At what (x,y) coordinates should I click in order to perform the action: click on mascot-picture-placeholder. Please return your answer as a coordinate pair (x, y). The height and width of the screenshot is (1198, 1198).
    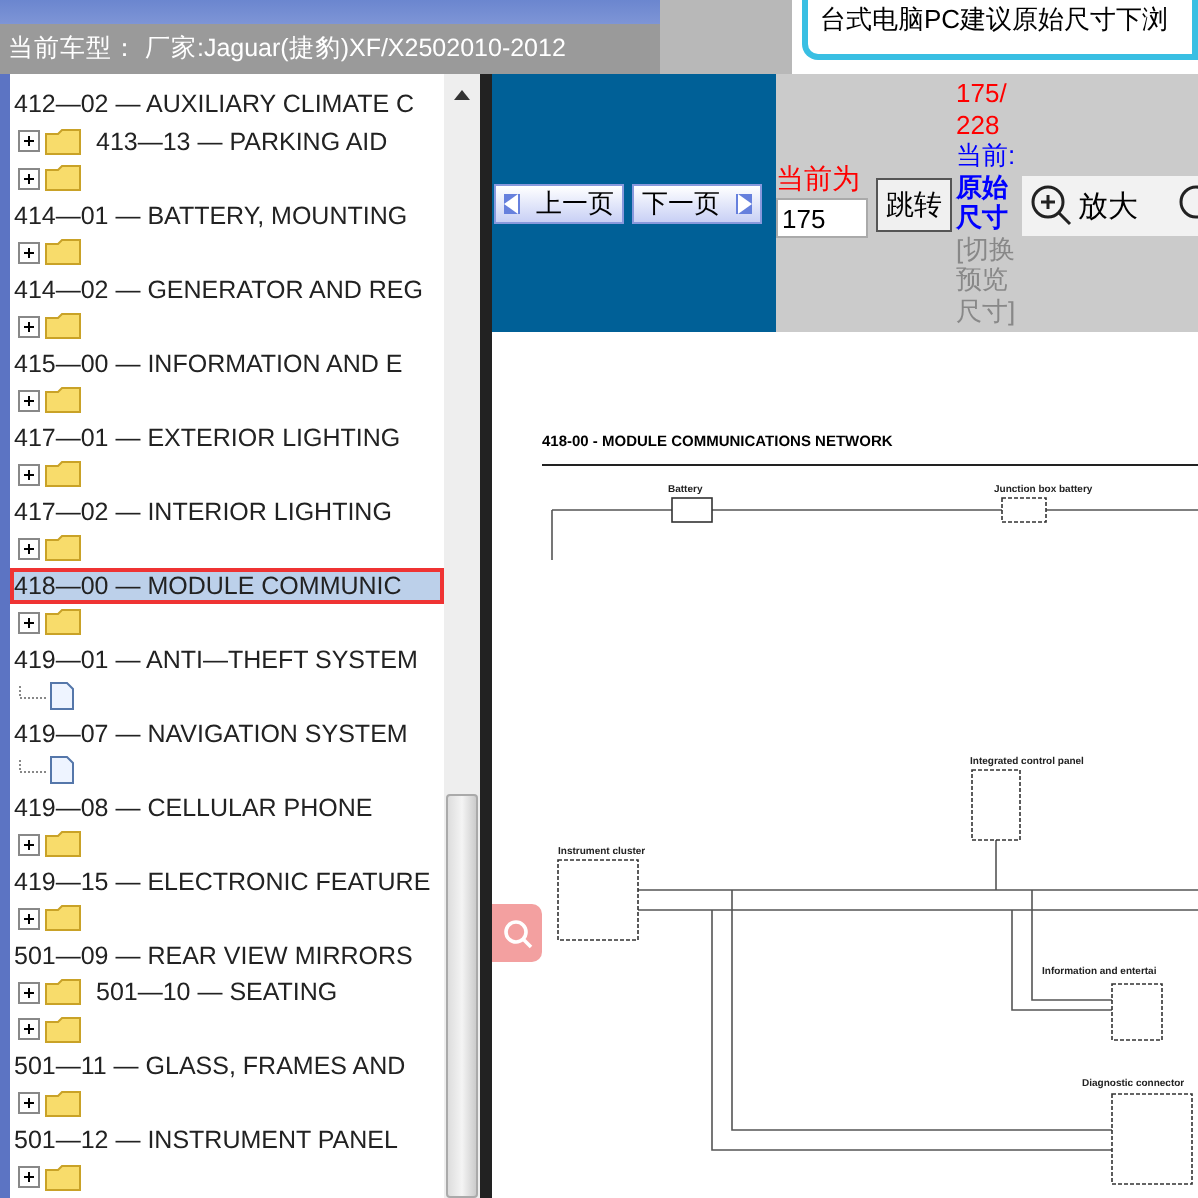
    Looking at the image, I should click on (726, 37).